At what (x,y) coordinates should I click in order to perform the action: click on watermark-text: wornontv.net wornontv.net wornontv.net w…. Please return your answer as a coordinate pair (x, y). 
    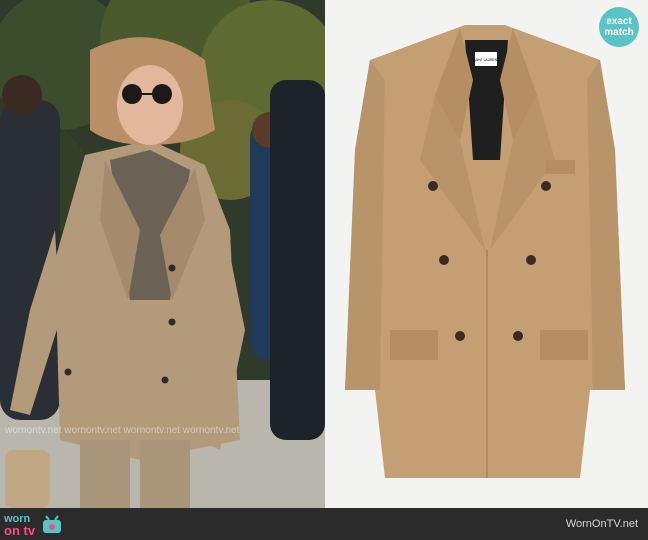
    Looking at the image, I should click on (122, 430).